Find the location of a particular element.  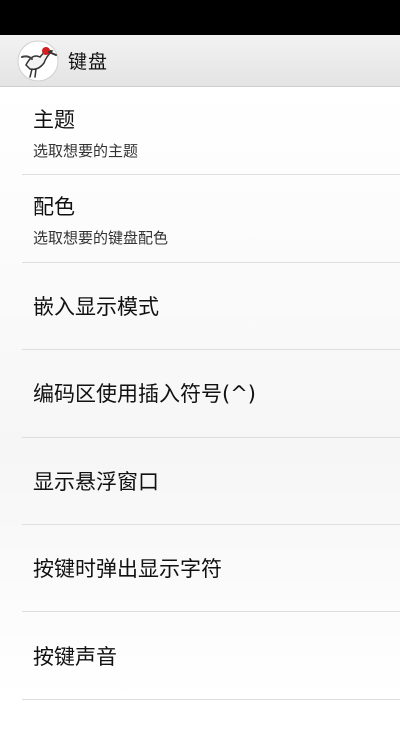

status-bar is located at coordinates (200, 17).